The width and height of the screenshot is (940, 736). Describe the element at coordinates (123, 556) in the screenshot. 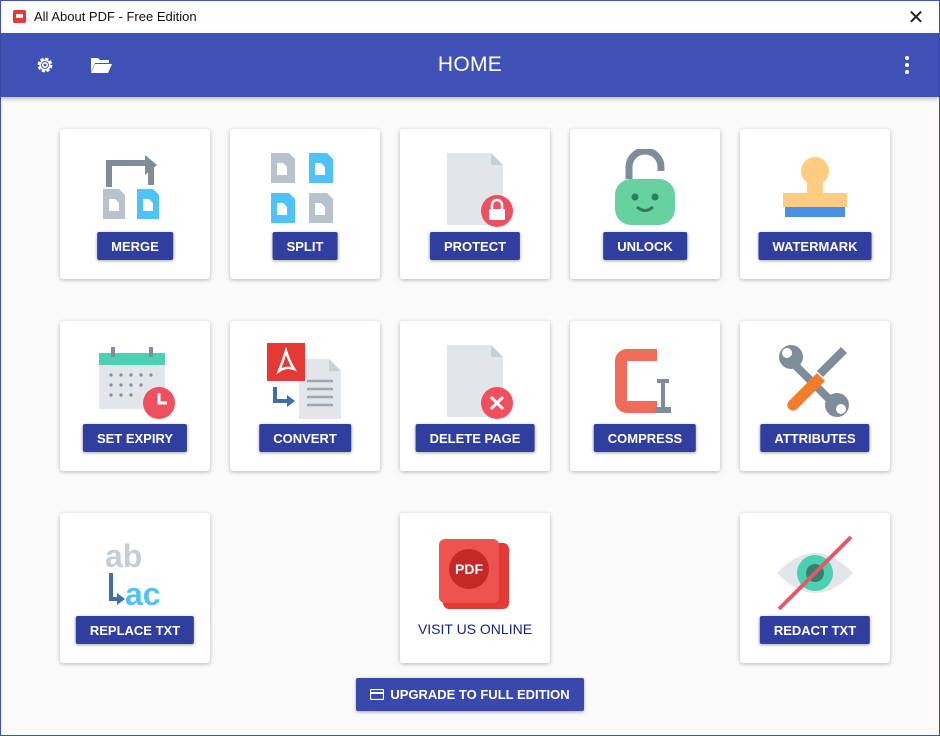

I see `svg-text: ab` at that location.